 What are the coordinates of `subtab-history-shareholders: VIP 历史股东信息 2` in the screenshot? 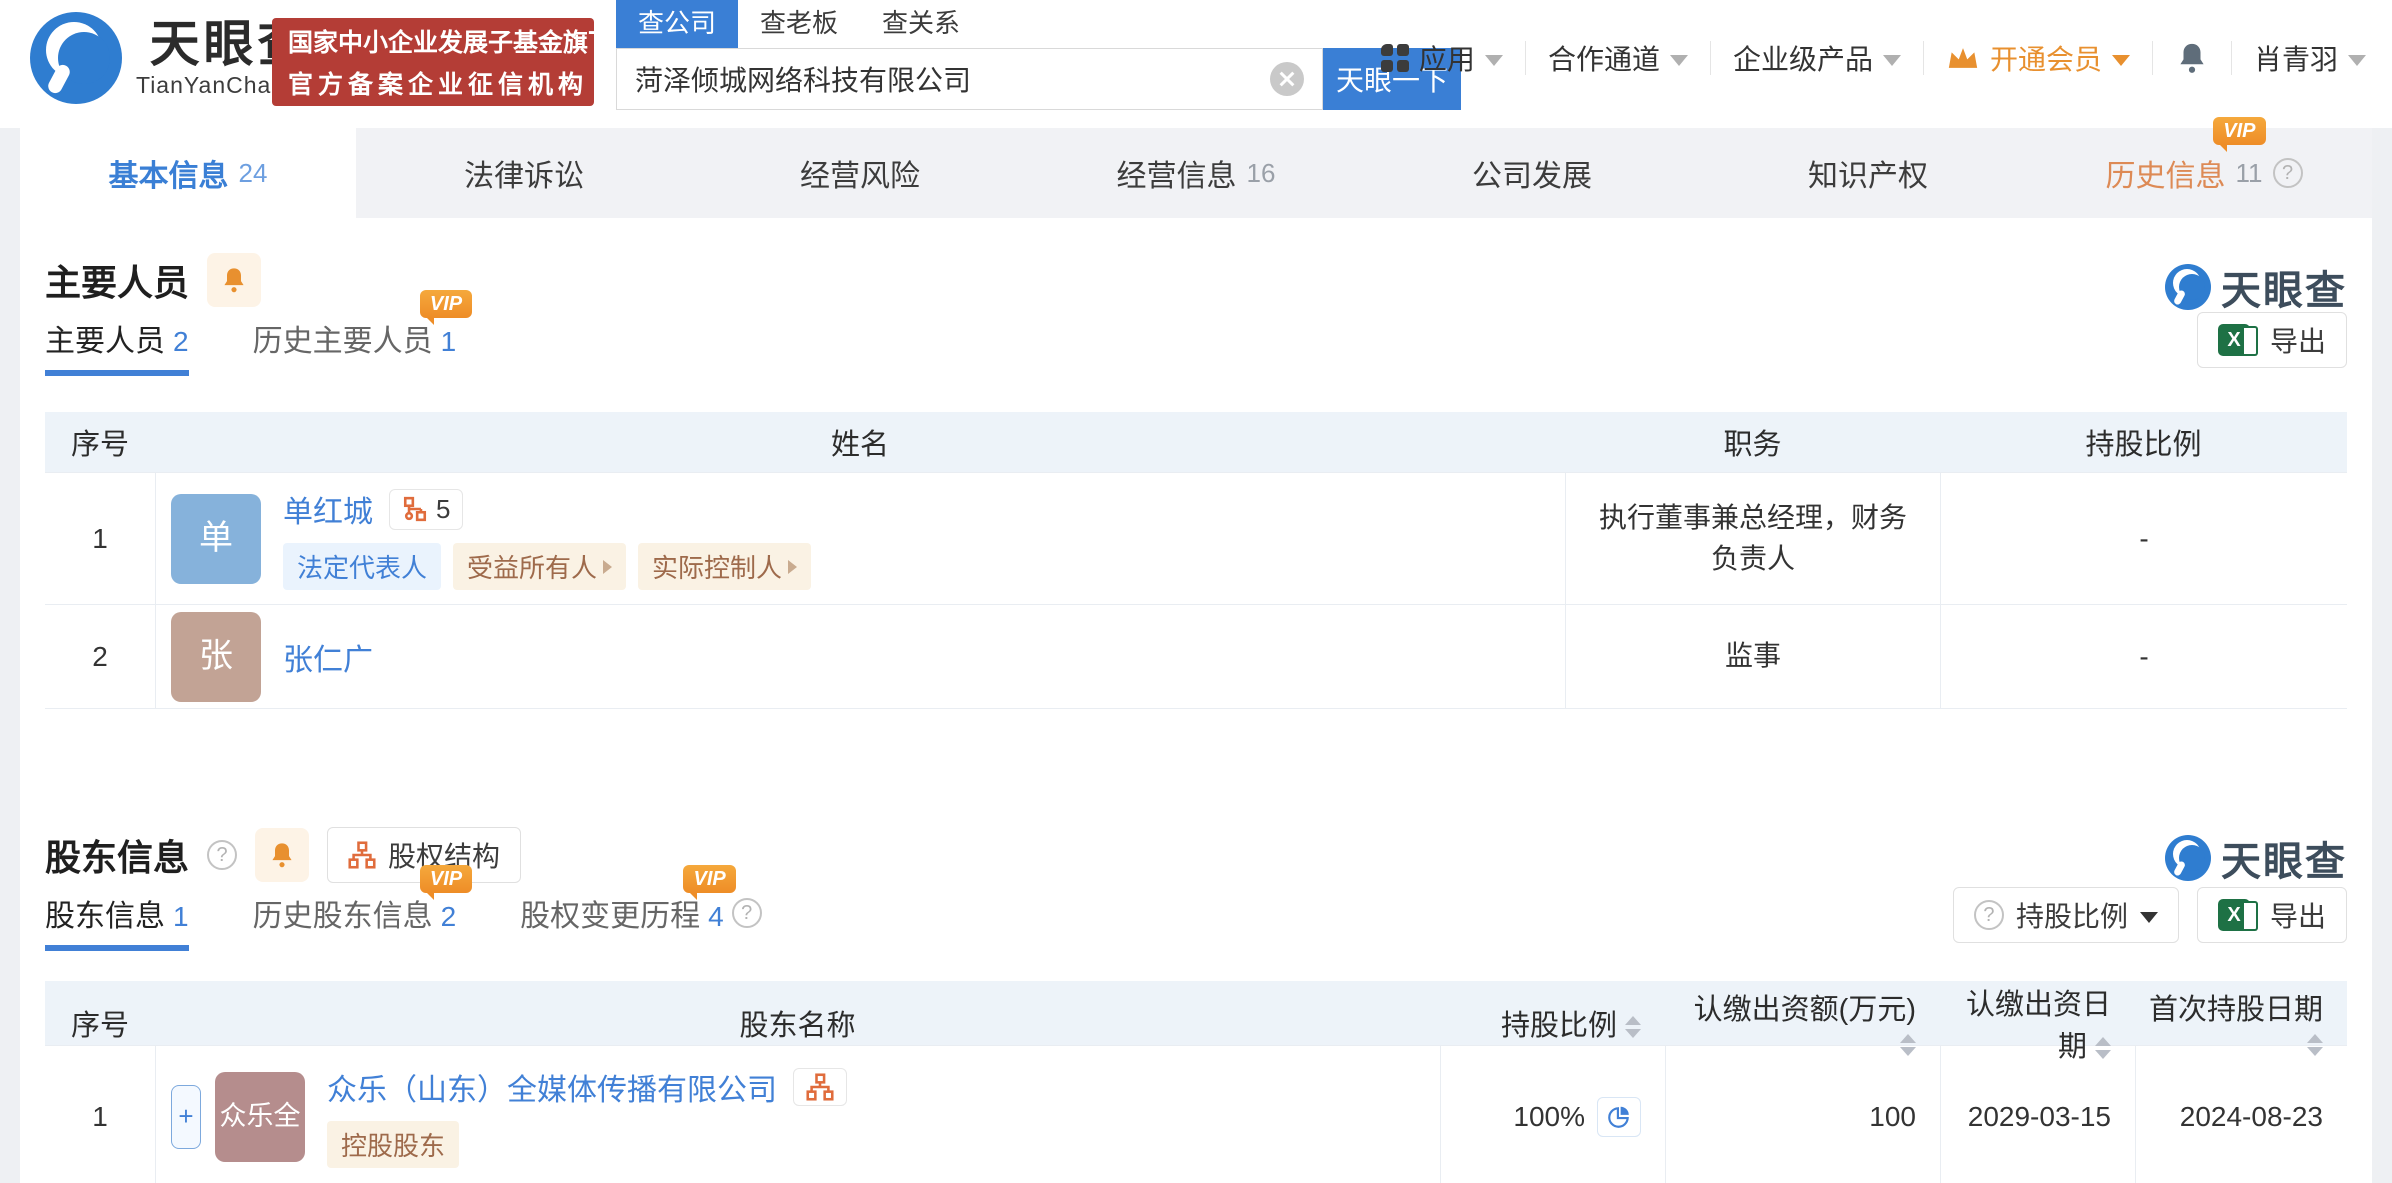 It's located at (362, 908).